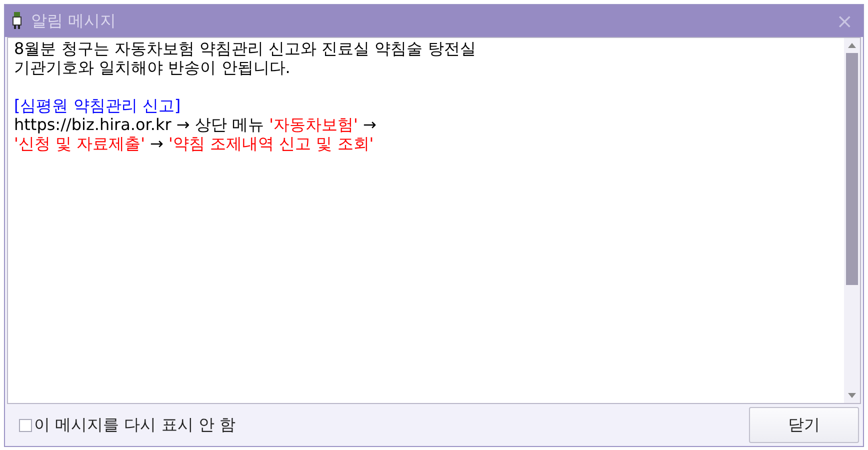  Describe the element at coordinates (852, 169) in the screenshot. I see `scroll-thumb` at that location.